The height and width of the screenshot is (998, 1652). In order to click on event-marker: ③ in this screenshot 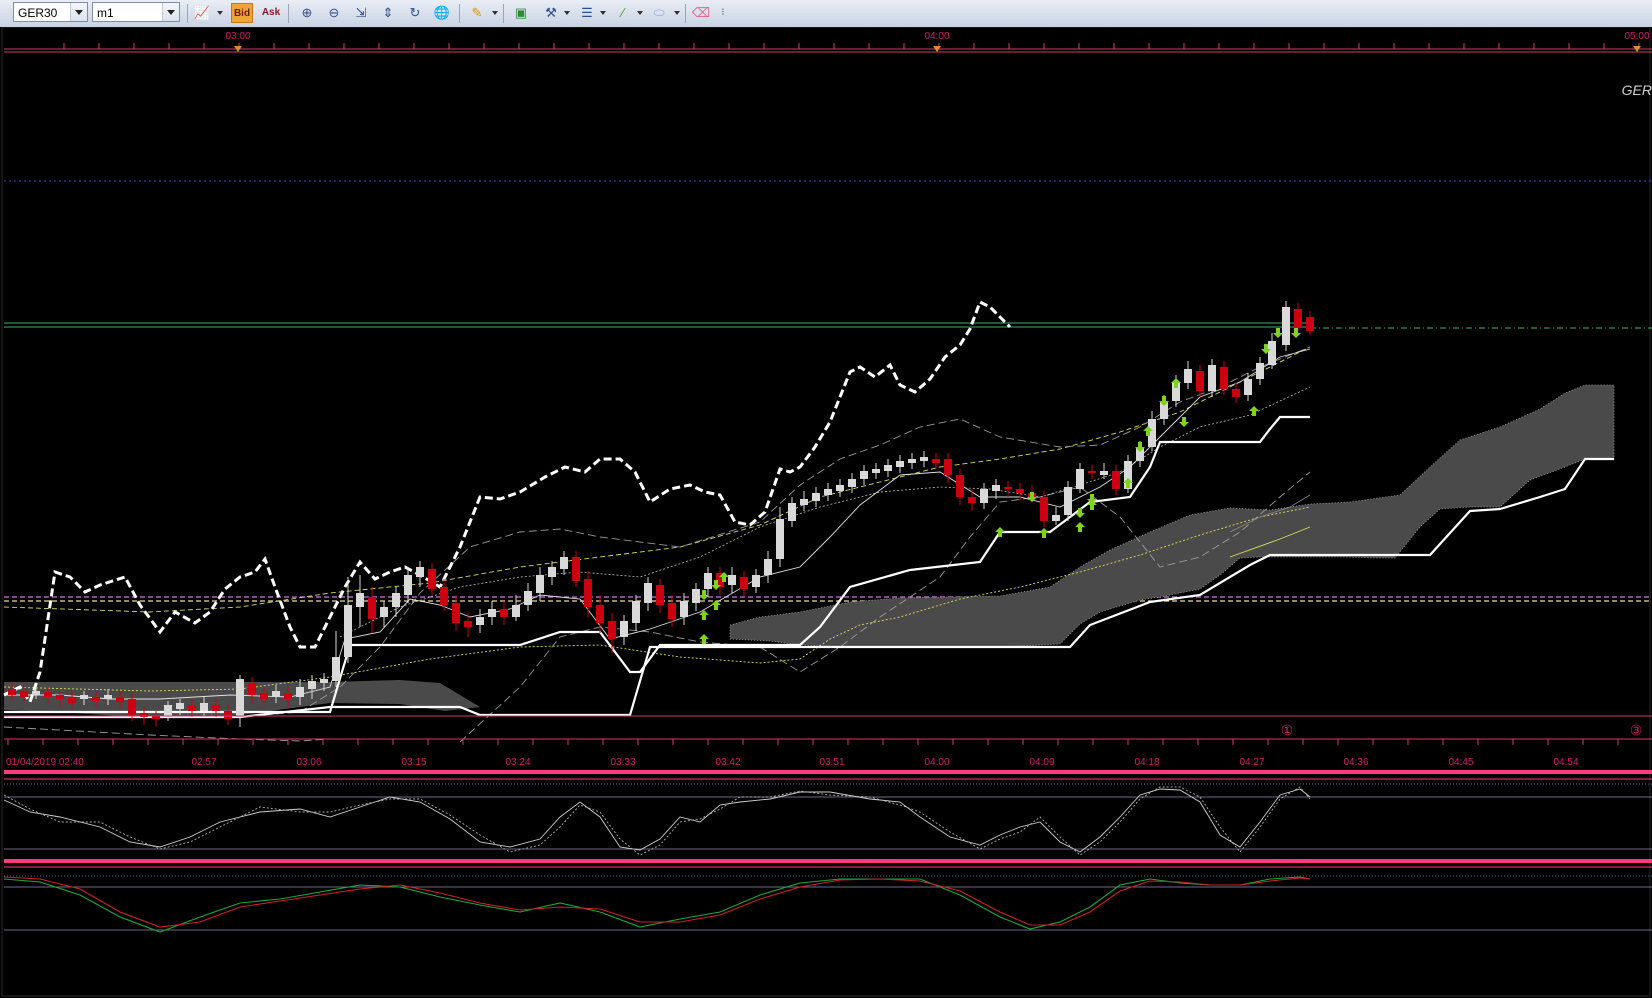, I will do `click(1636, 730)`.